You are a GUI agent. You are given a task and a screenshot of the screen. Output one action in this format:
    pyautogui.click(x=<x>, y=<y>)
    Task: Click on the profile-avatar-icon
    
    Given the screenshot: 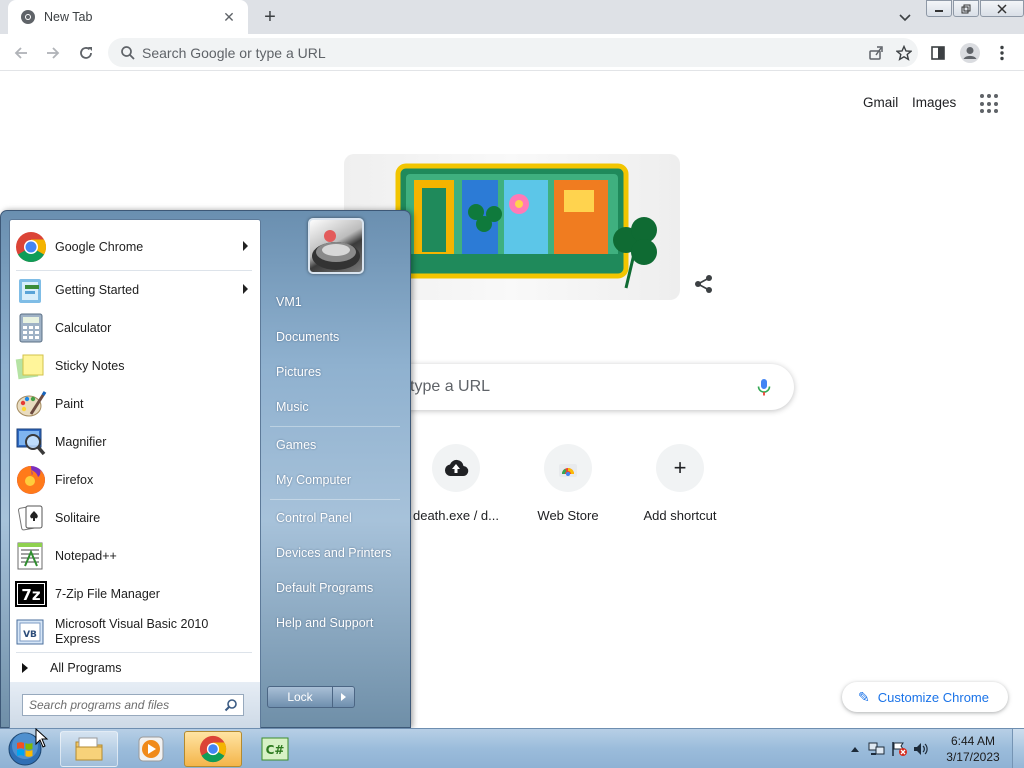 What is the action you would take?
    pyautogui.click(x=970, y=53)
    